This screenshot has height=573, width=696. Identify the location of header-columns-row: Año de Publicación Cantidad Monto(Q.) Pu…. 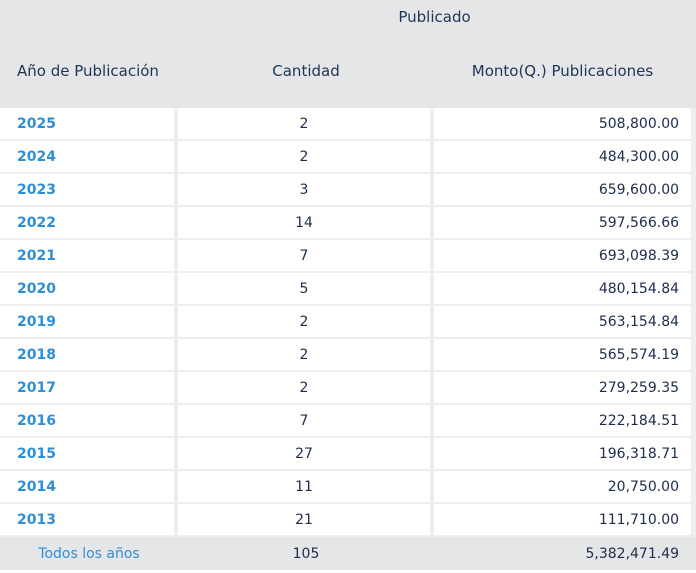
(348, 71).